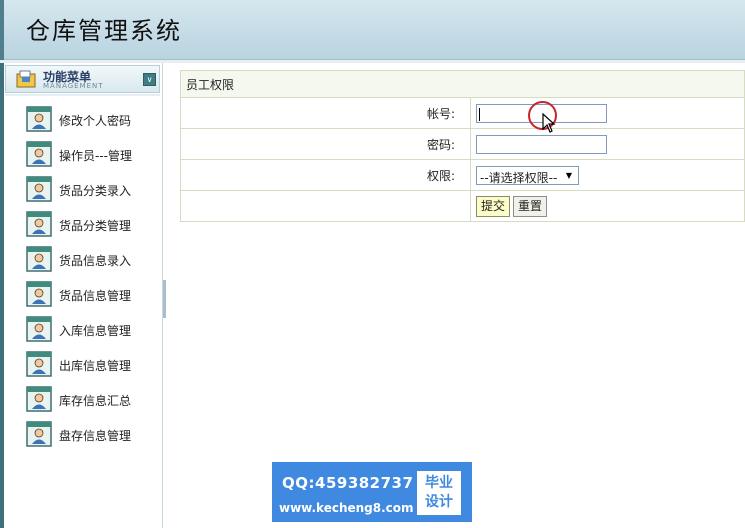 The width and height of the screenshot is (745, 528). Describe the element at coordinates (348, 483) in the screenshot. I see `watermark-qq: QQ:459382737` at that location.